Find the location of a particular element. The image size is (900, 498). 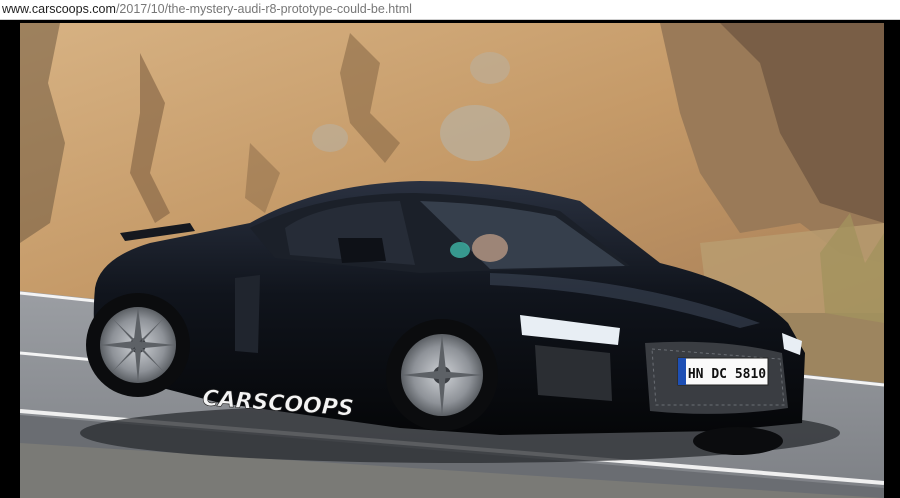

front-right-wheel is located at coordinates (738, 441).